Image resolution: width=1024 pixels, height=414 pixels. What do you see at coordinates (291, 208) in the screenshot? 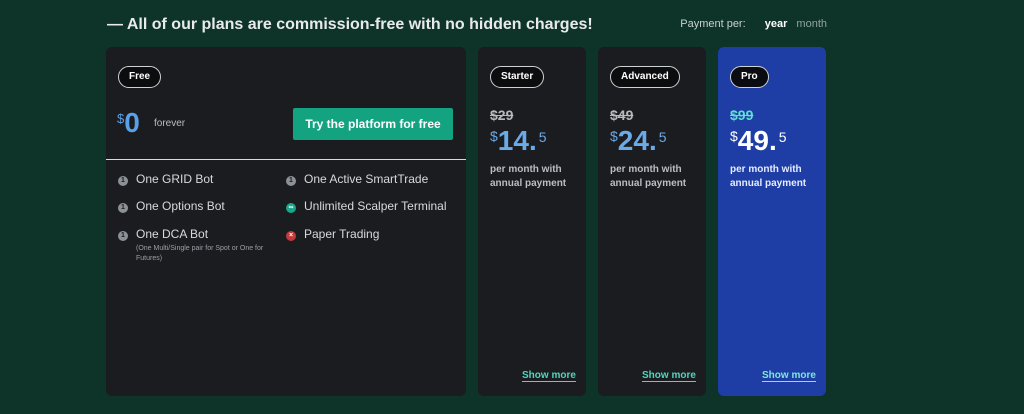
I see `infinity-icon: ∞` at bounding box center [291, 208].